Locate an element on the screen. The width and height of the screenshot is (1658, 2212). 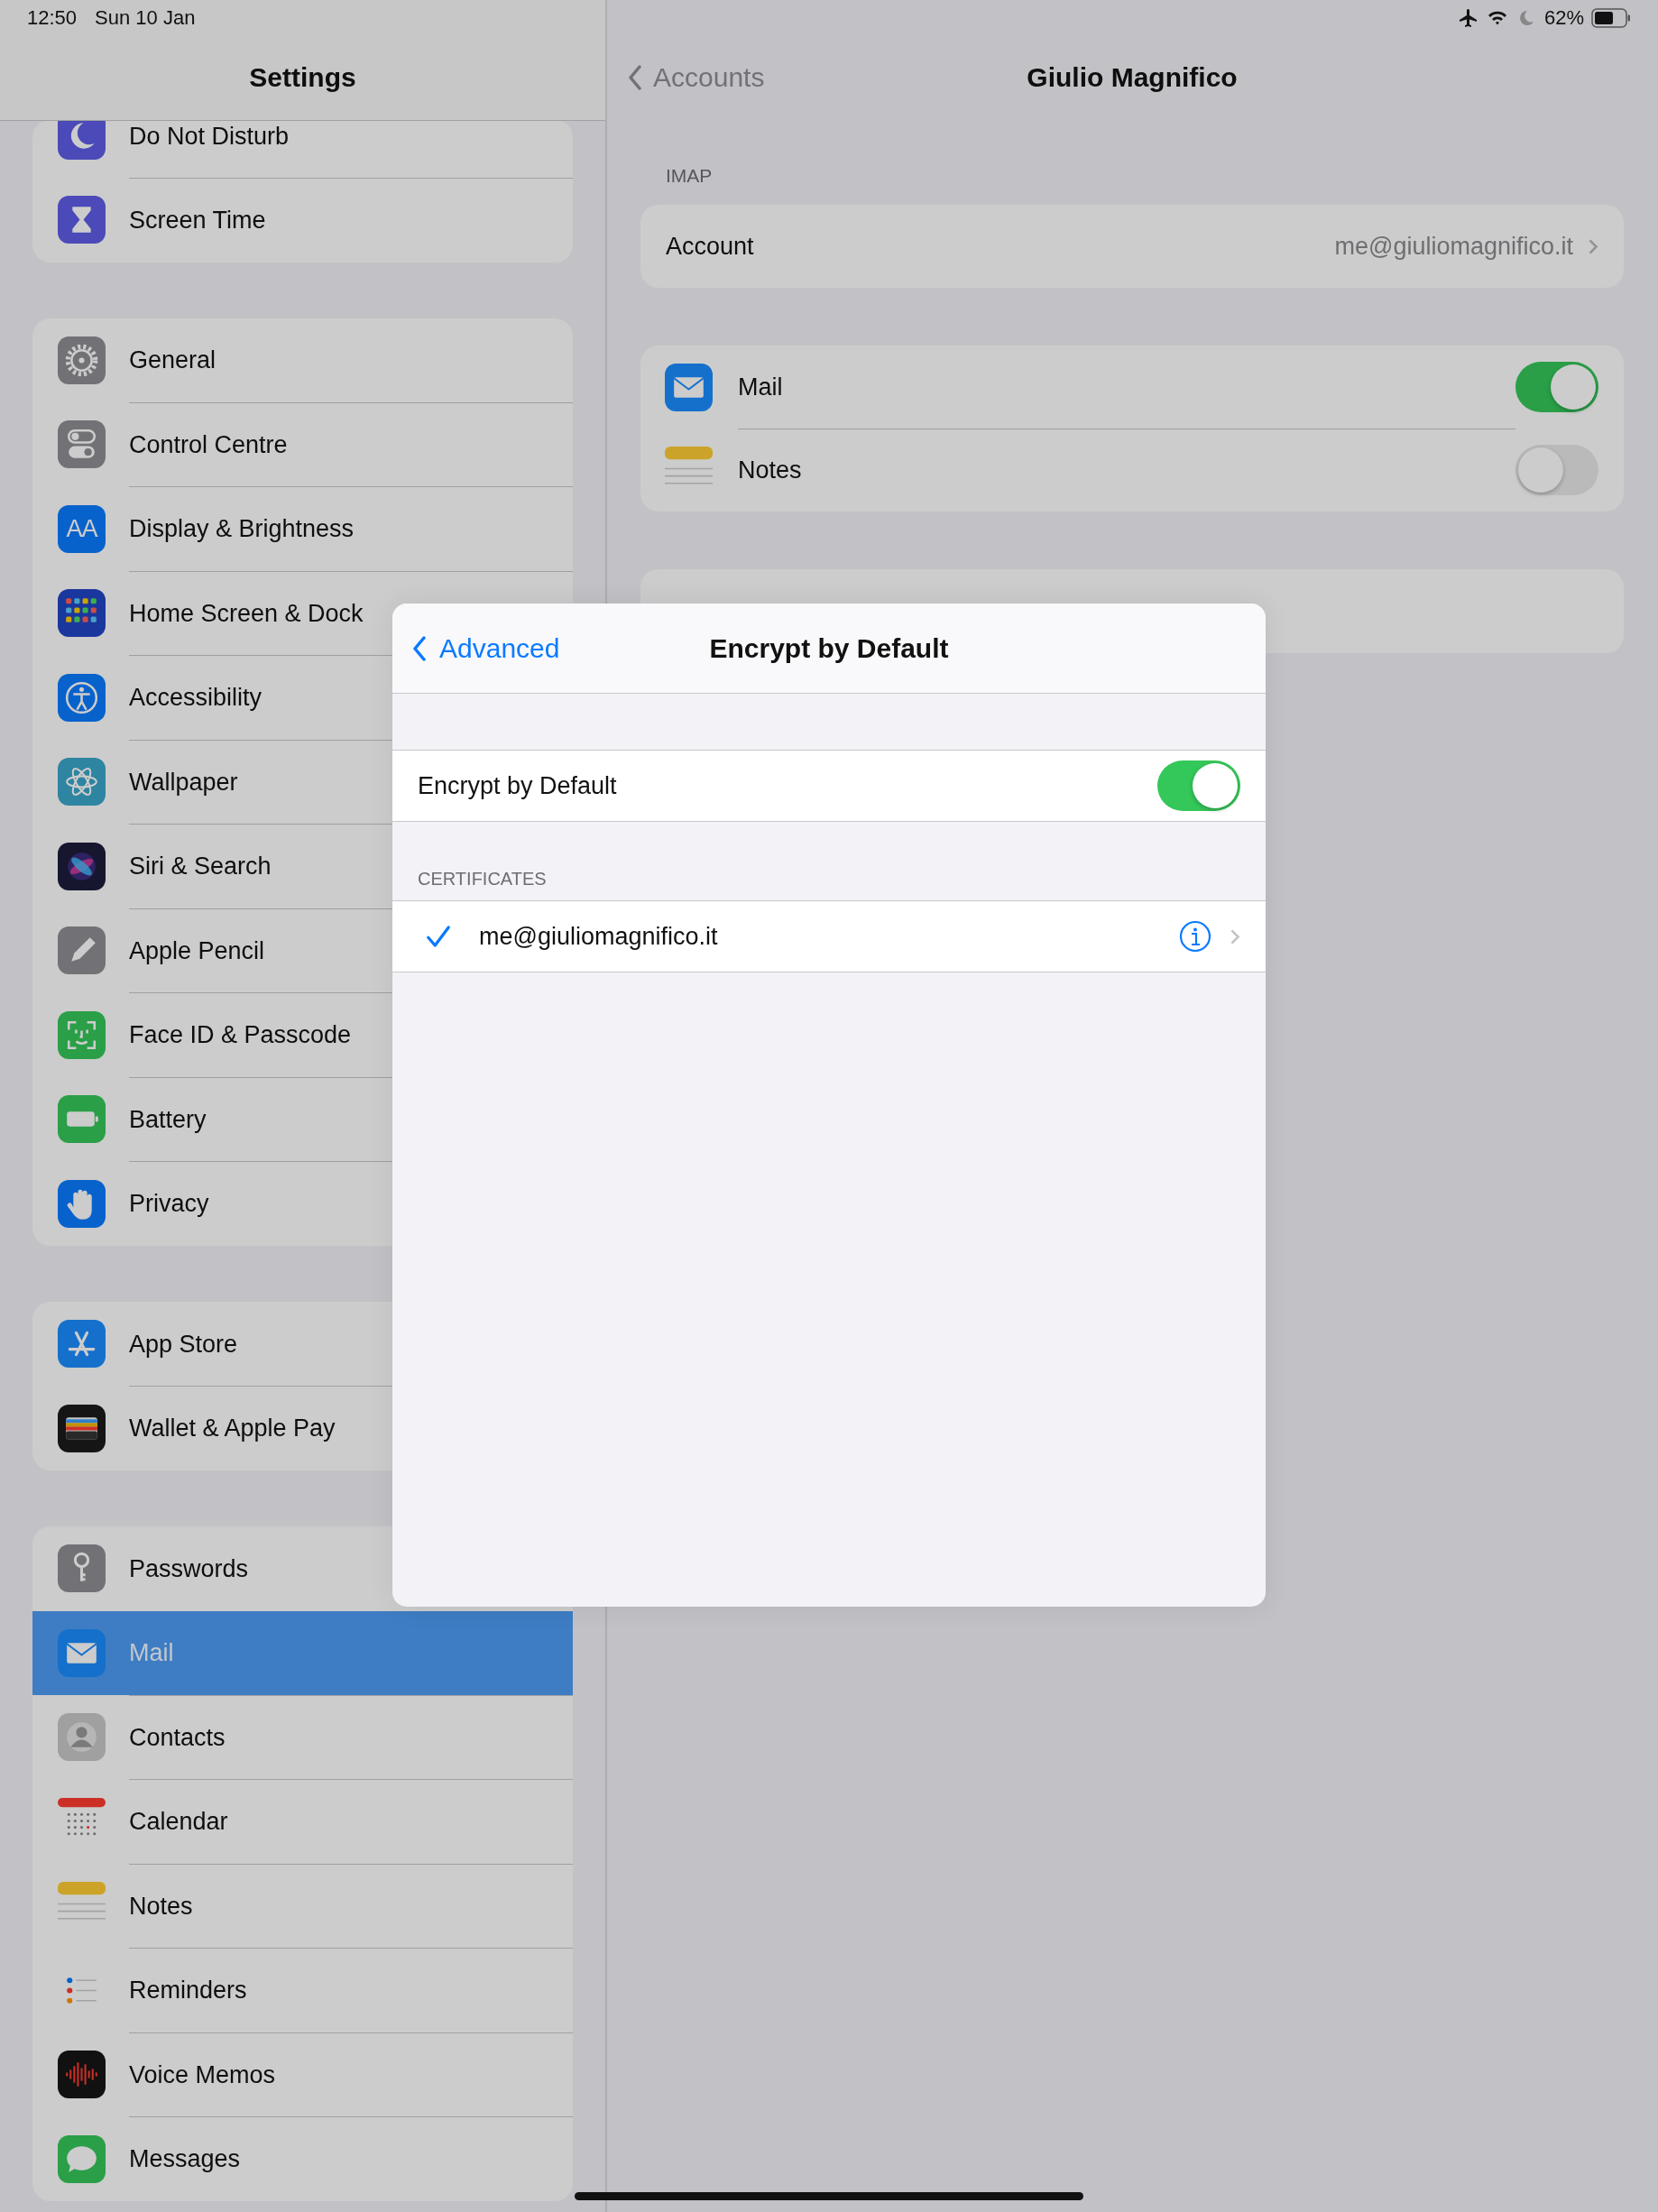
app-label: Notes is located at coordinates (1126, 470).